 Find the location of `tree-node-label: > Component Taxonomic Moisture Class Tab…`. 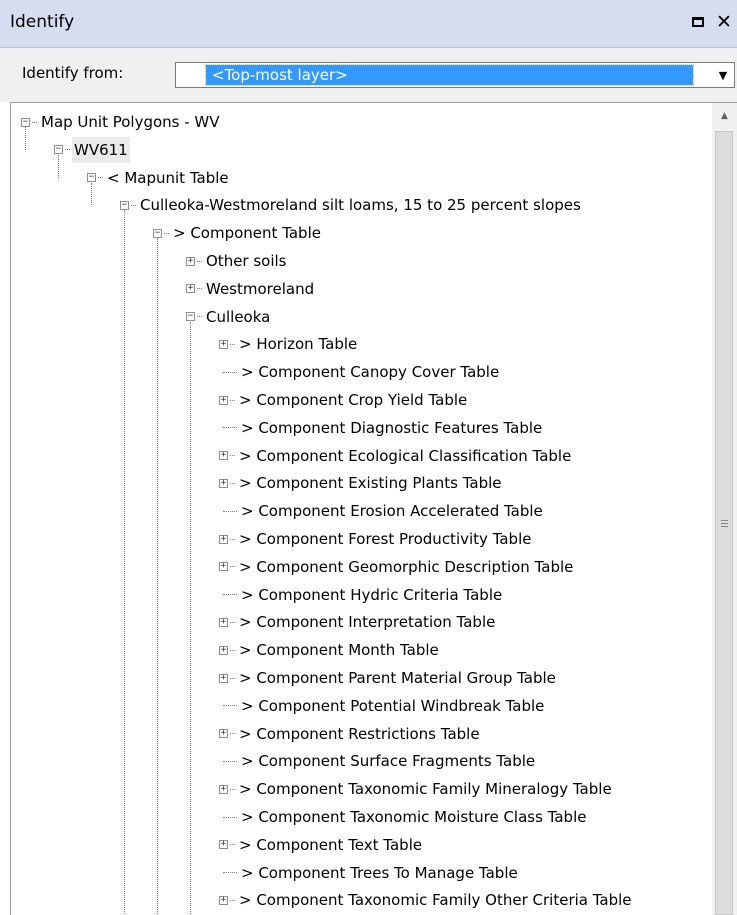

tree-node-label: > Component Taxonomic Moisture Class Tab… is located at coordinates (414, 817).